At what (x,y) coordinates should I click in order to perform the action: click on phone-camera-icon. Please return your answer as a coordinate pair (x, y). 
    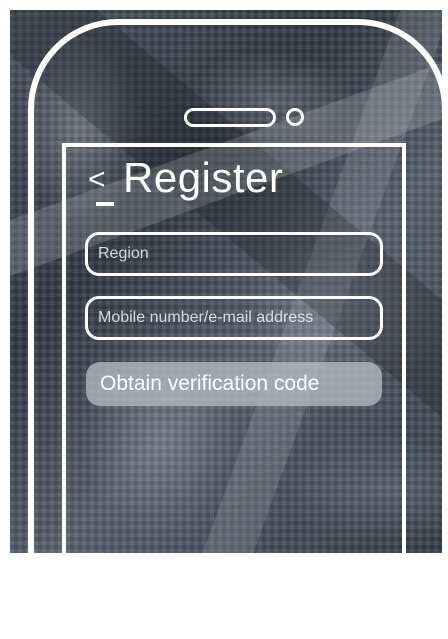
    Looking at the image, I should click on (295, 117).